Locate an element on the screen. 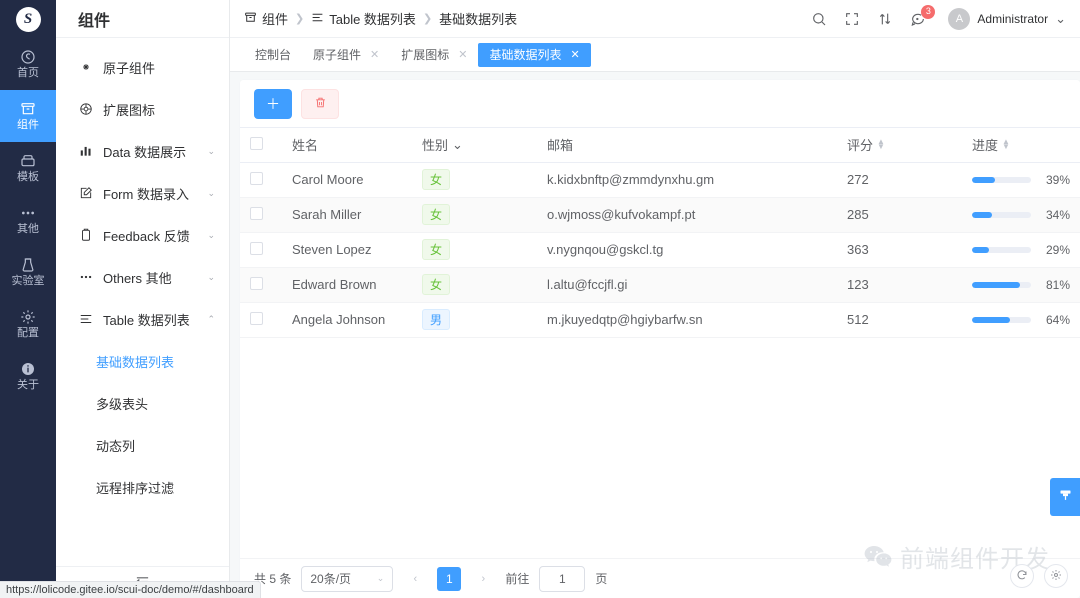  sidebar-item-feedback: Feedback 反馈 ⌄ is located at coordinates (142, 235).